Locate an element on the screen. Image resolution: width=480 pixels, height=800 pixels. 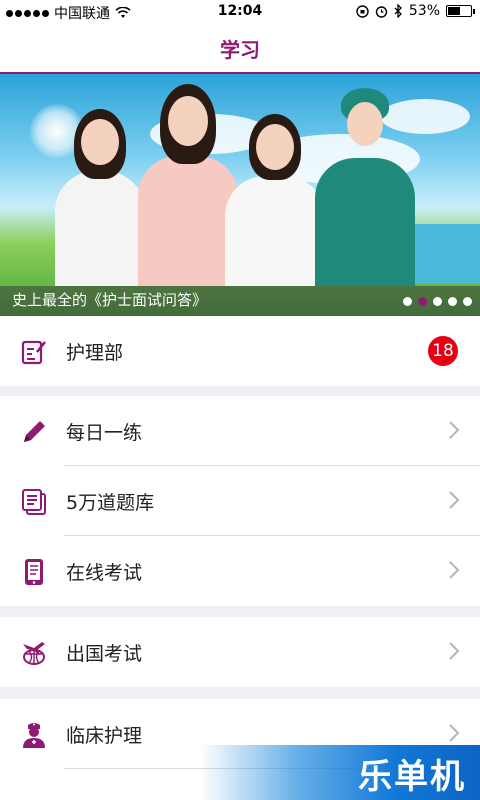
alarm-icon is located at coordinates (381, 11).